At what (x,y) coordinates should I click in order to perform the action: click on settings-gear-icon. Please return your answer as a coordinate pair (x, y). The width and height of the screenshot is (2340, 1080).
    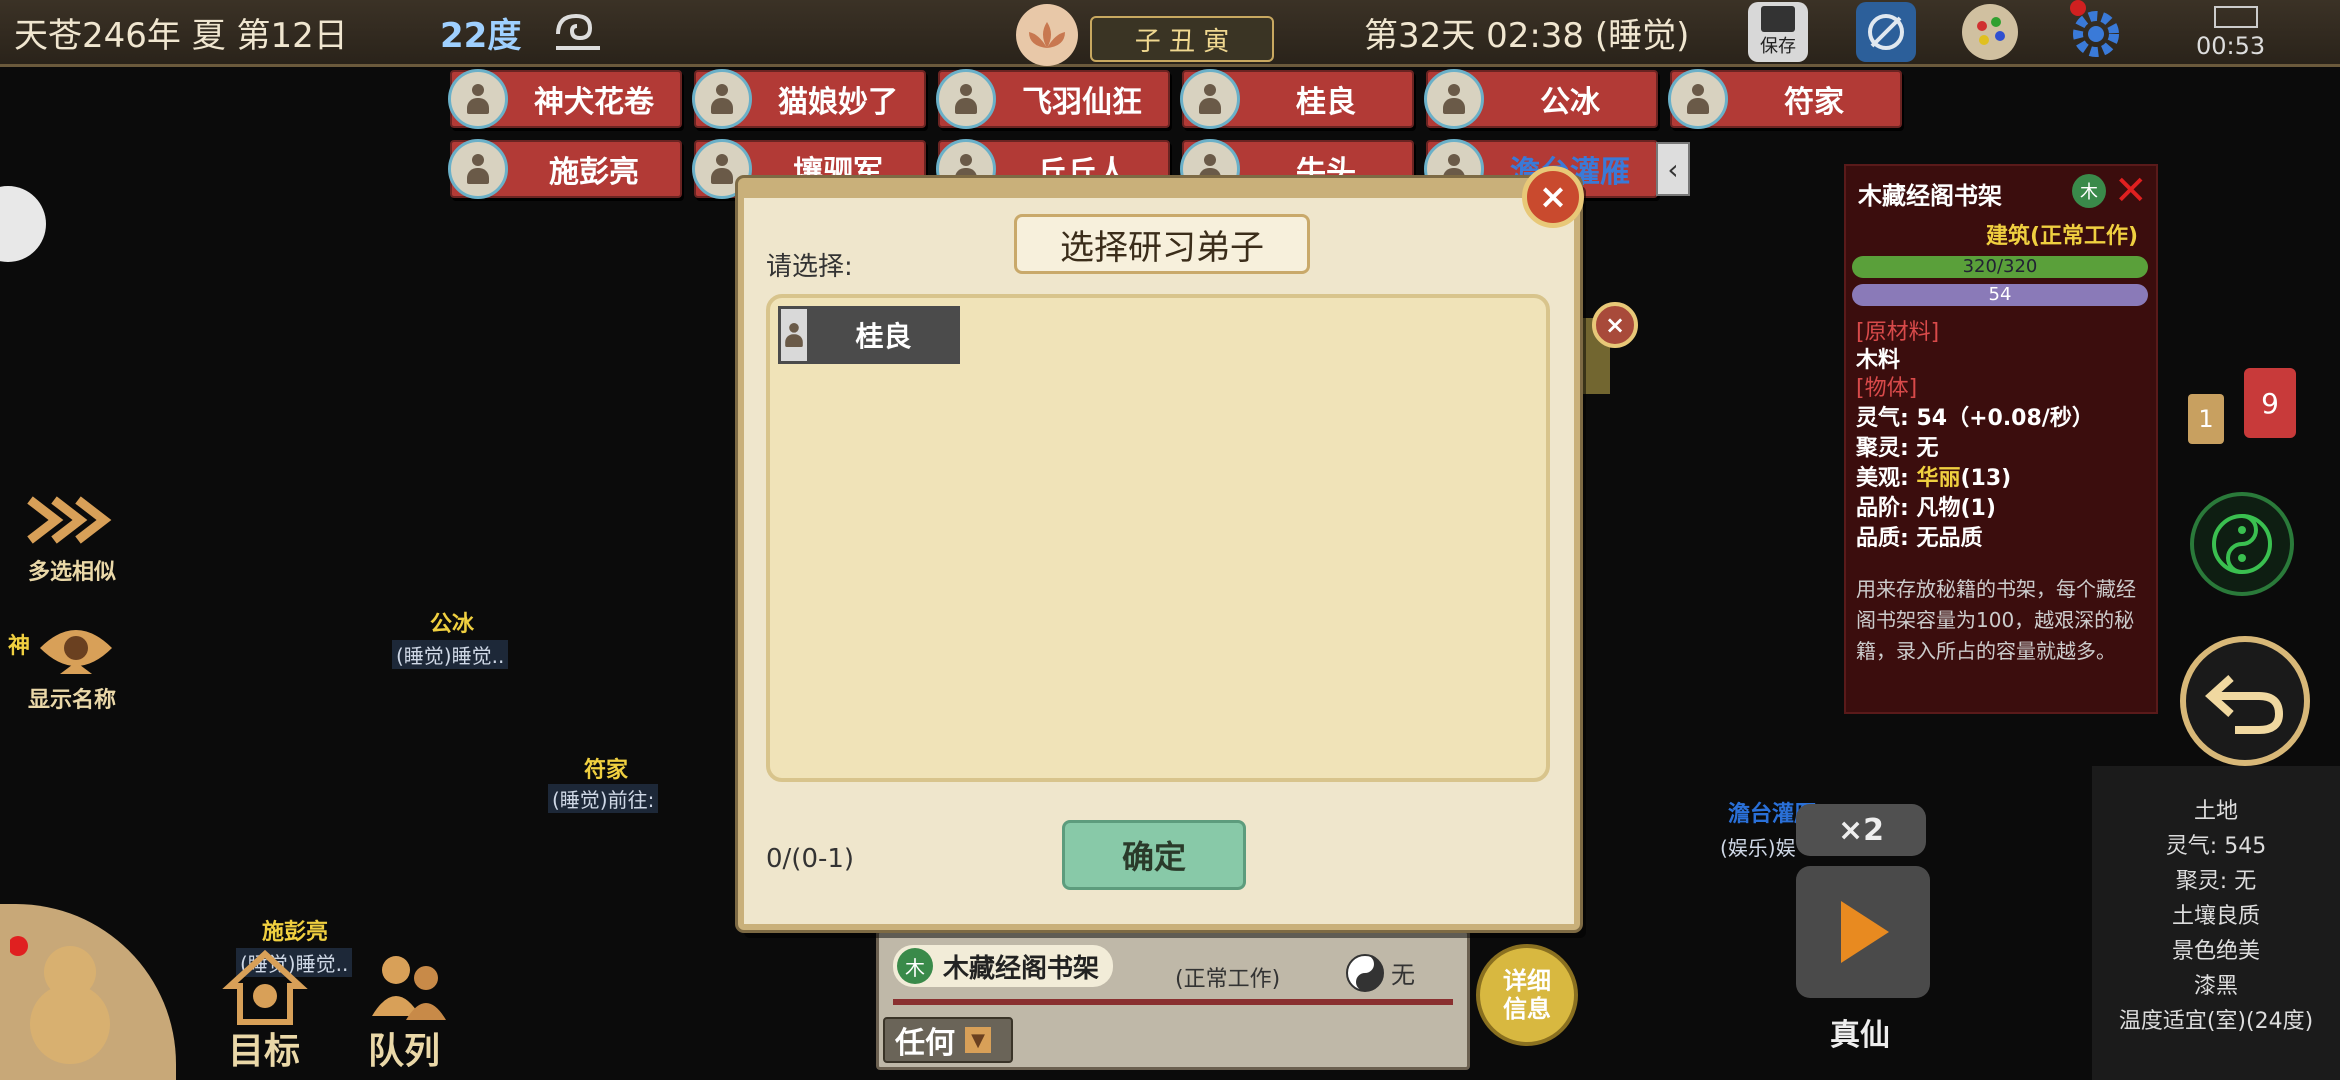
    Looking at the image, I should click on (2096, 34).